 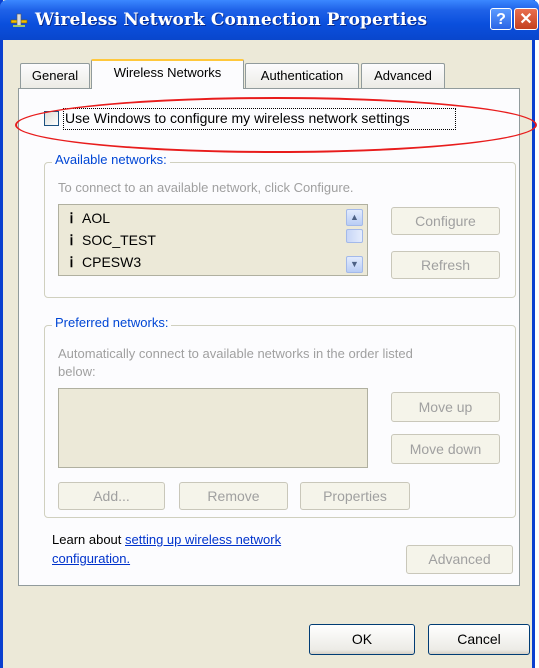 What do you see at coordinates (276, 125) in the screenshot?
I see `highlight-ellipse` at bounding box center [276, 125].